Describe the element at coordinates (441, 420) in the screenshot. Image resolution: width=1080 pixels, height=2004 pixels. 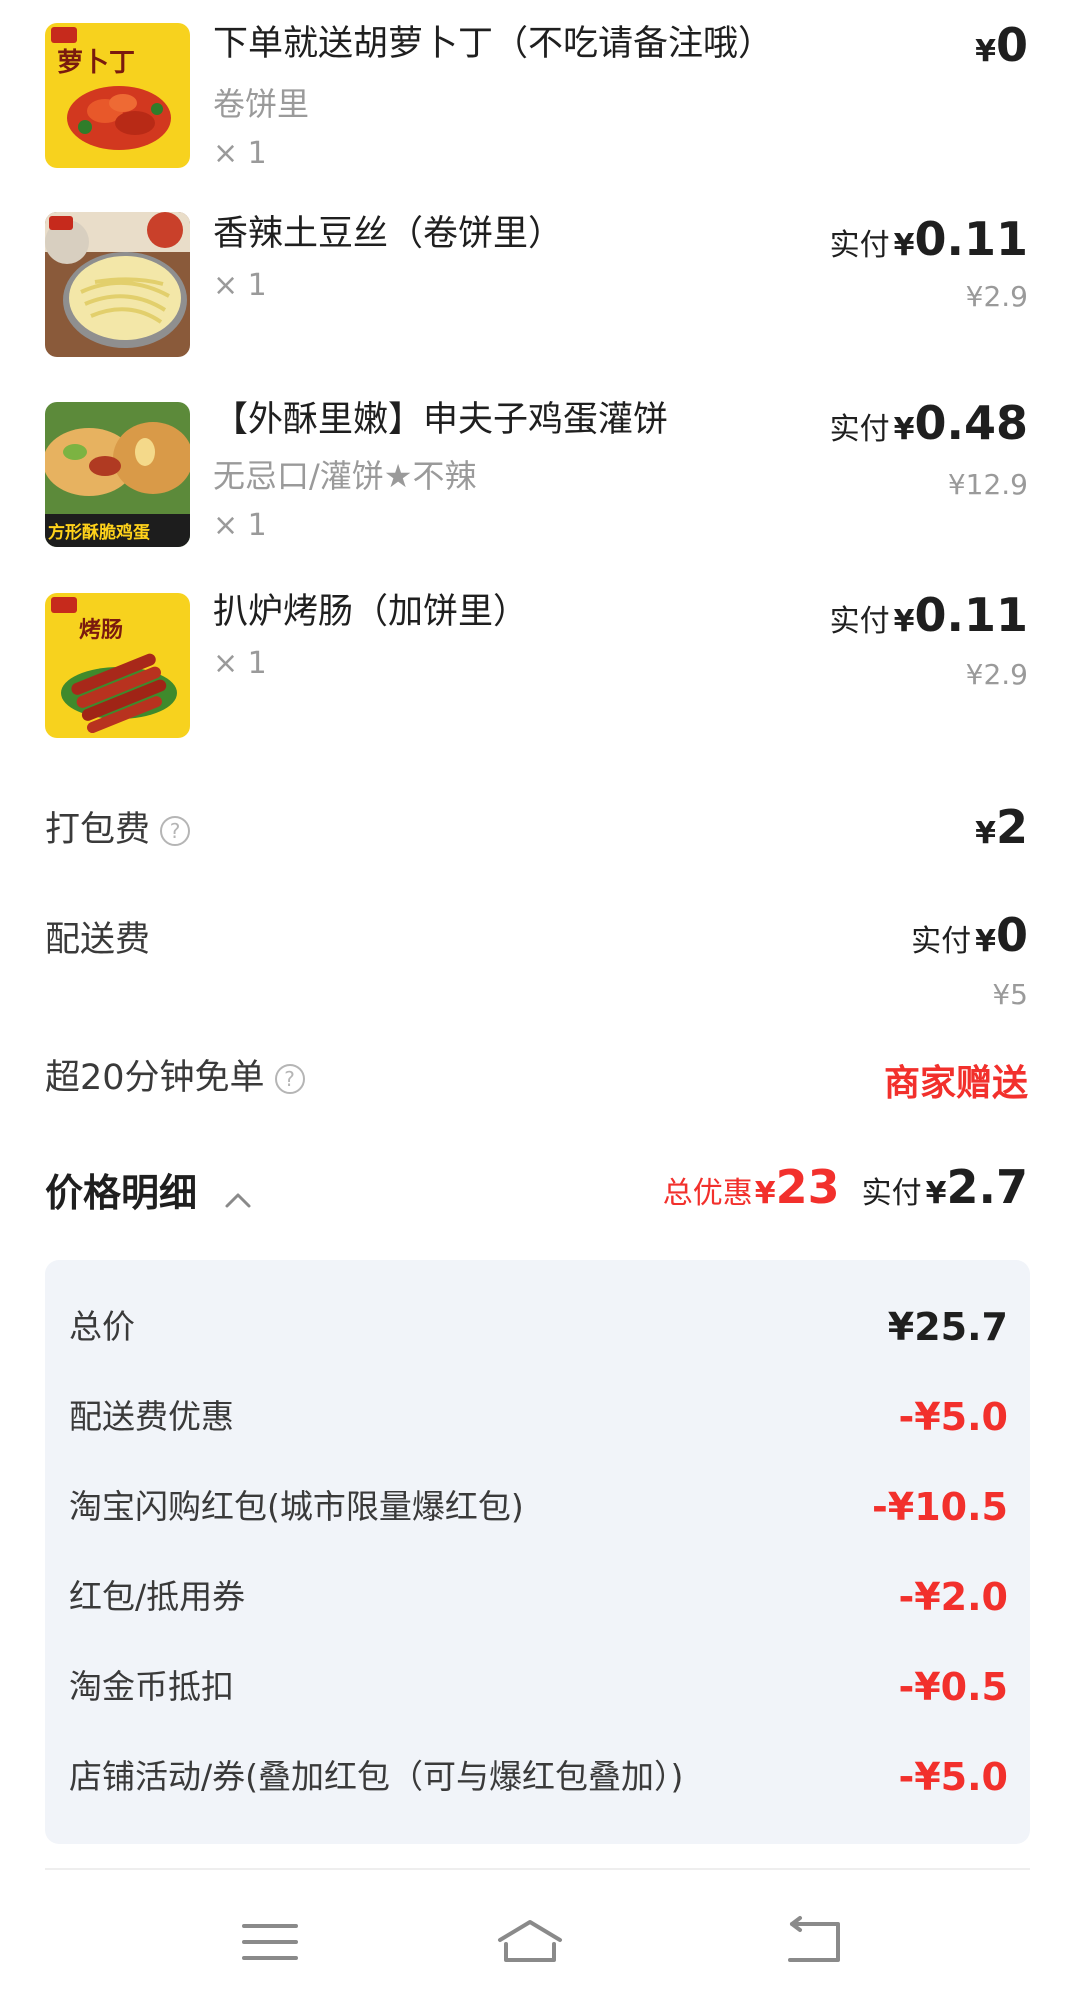
I see `item-name: 【外酥里嫩】申夫子鸡蛋灌饼` at that location.